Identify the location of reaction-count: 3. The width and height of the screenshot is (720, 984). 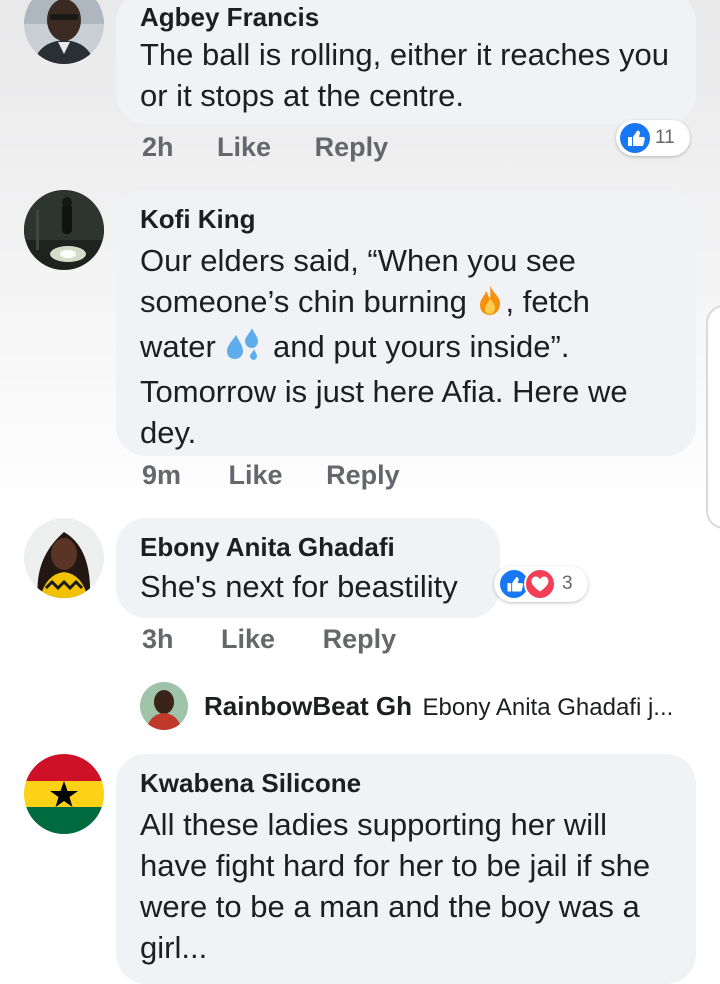
(567, 583).